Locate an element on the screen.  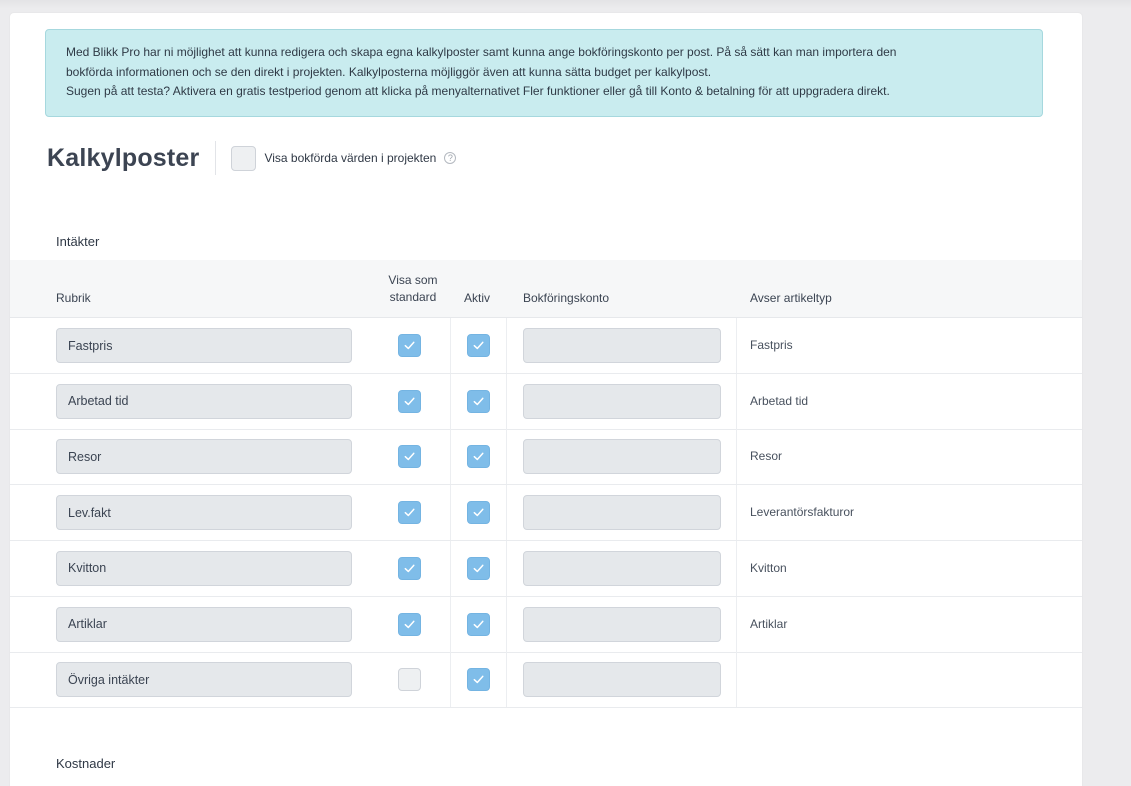
rubrik-input: Kvitton is located at coordinates (204, 568).